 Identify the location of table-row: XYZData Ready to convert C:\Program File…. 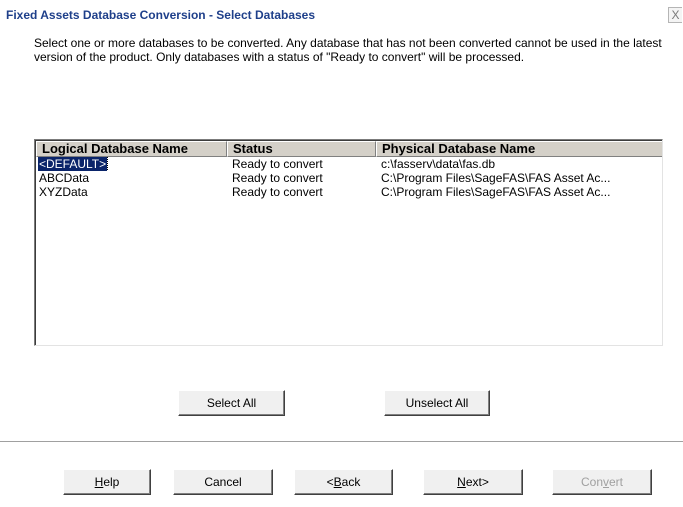
(349, 192).